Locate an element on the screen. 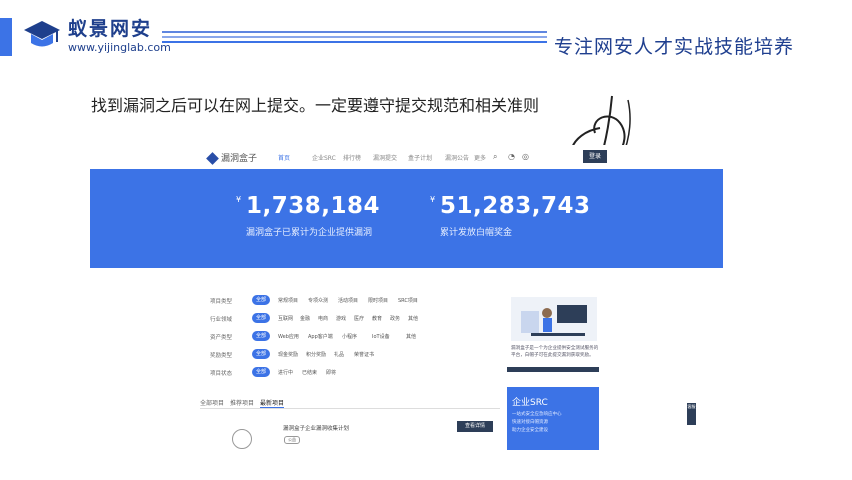  src-card-title: 企业SRC is located at coordinates (530, 403).